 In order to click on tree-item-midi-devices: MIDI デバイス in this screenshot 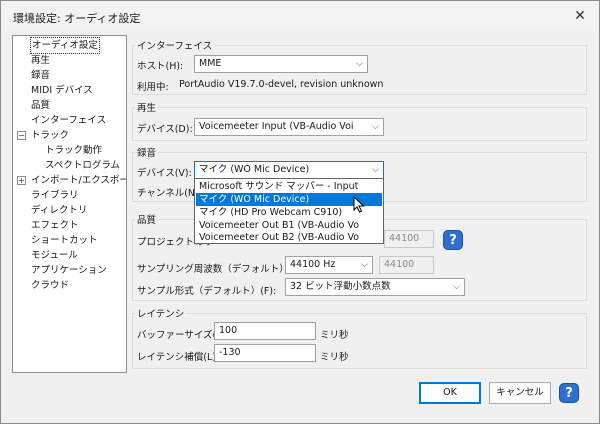, I will do `click(62, 90)`.